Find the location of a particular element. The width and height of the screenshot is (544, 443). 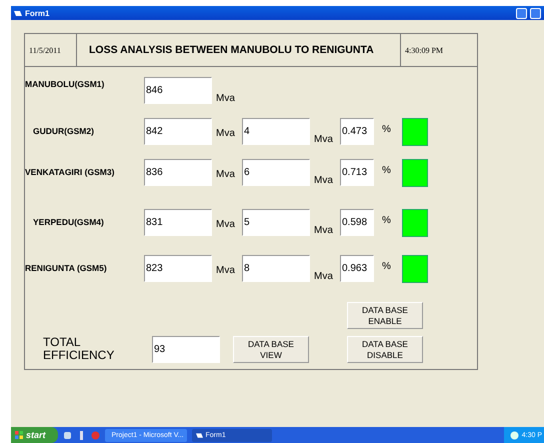

form-heading: LOSS ANALYSIS BETWEEN MANUBOLU TO RENIGUNTA is located at coordinates (239, 50).